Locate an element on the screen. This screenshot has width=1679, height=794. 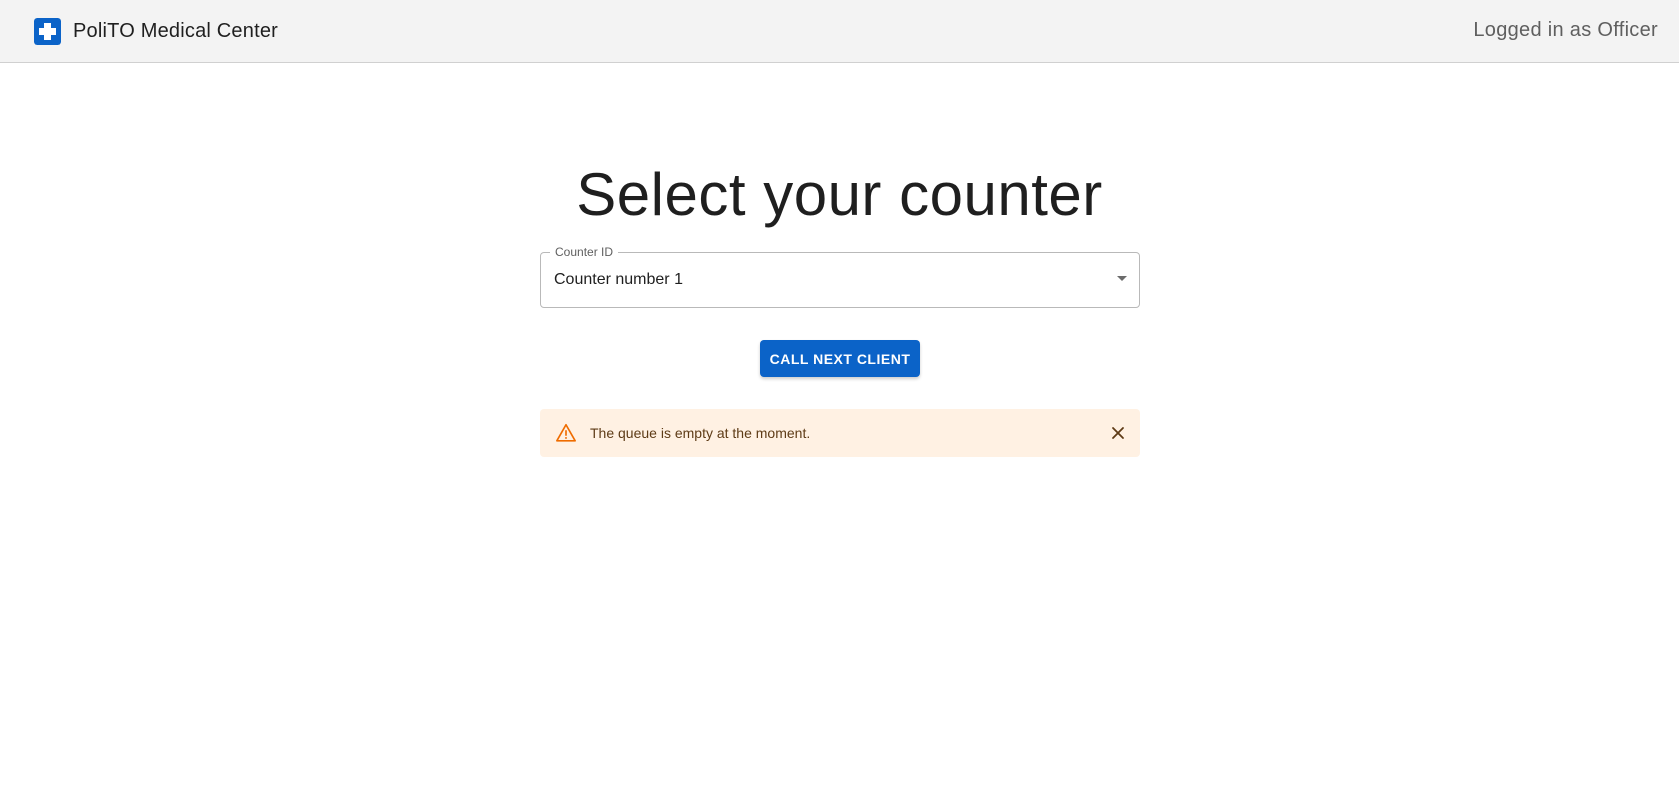
warning-alert: The queue is empty at the moment. is located at coordinates (840, 433).